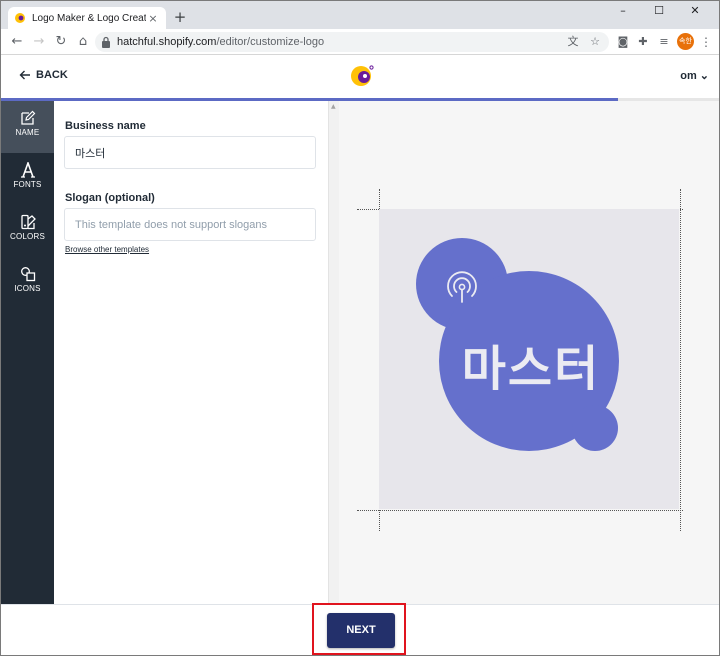 The image size is (720, 656). What do you see at coordinates (695, 11) in the screenshot?
I see `close-window-button: ✕` at bounding box center [695, 11].